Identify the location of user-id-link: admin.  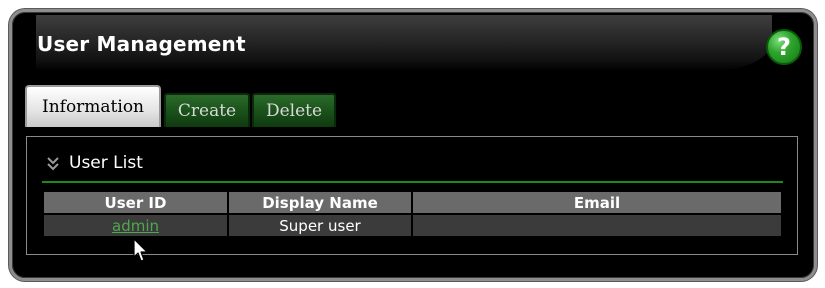
(135, 226).